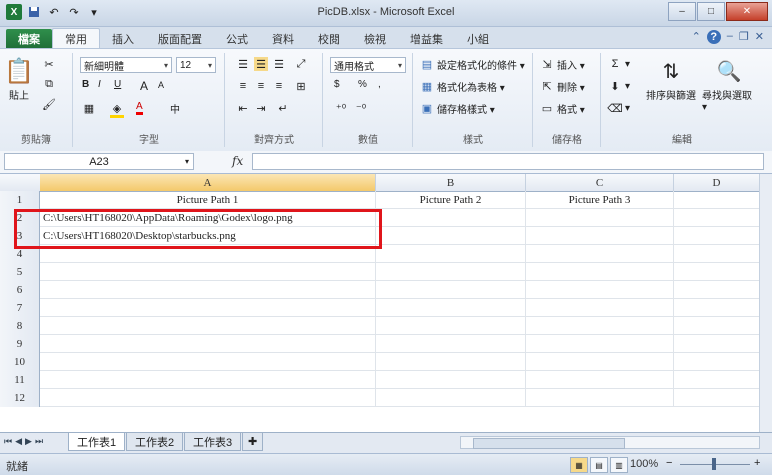 The image size is (772, 475). What do you see at coordinates (208, 361) in the screenshot?
I see `cell-a10` at bounding box center [208, 361].